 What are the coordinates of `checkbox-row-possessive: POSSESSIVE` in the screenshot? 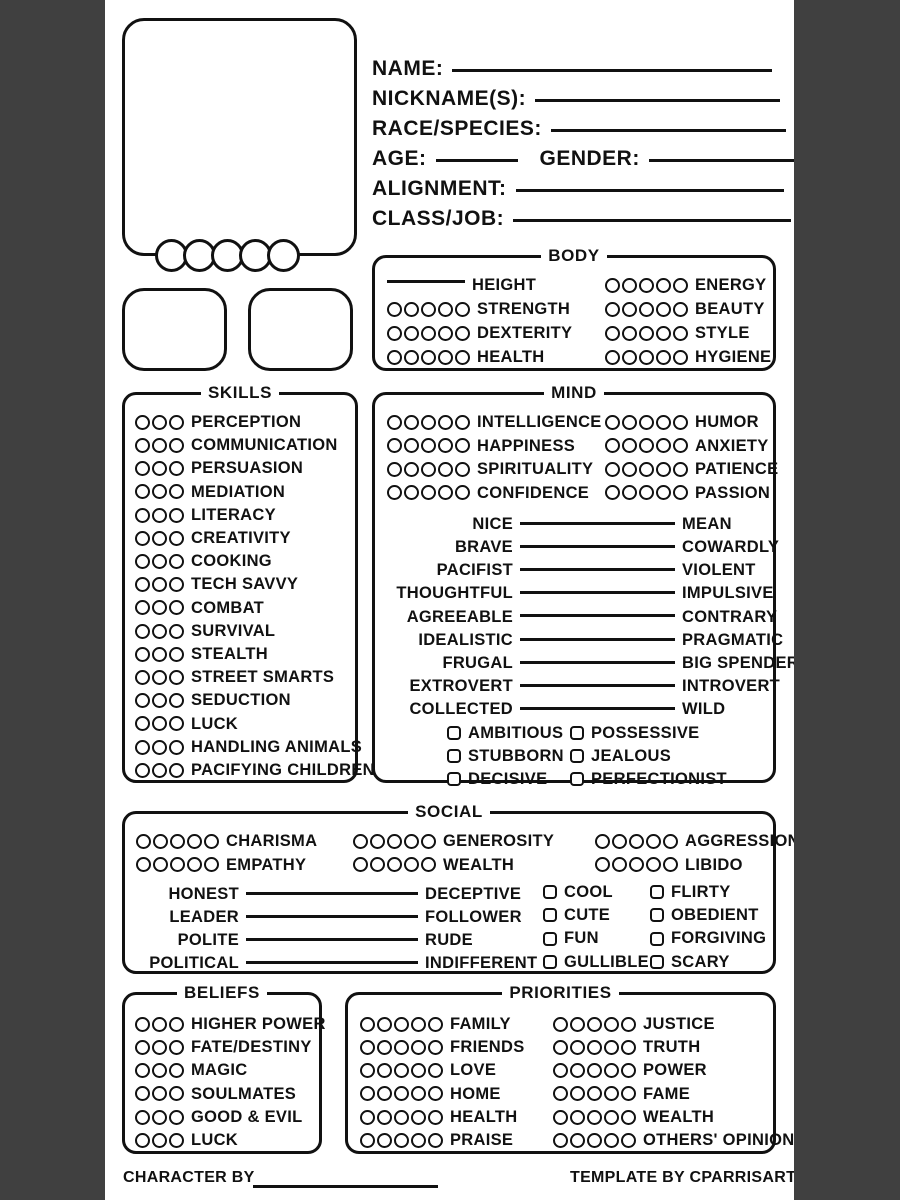 It's located at (634, 733).